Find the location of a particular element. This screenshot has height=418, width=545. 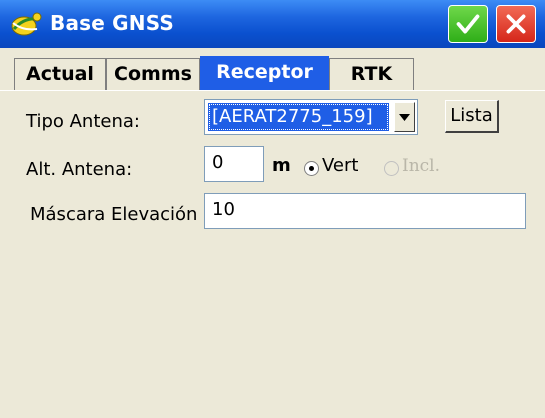

cancel-button is located at coordinates (516, 24).